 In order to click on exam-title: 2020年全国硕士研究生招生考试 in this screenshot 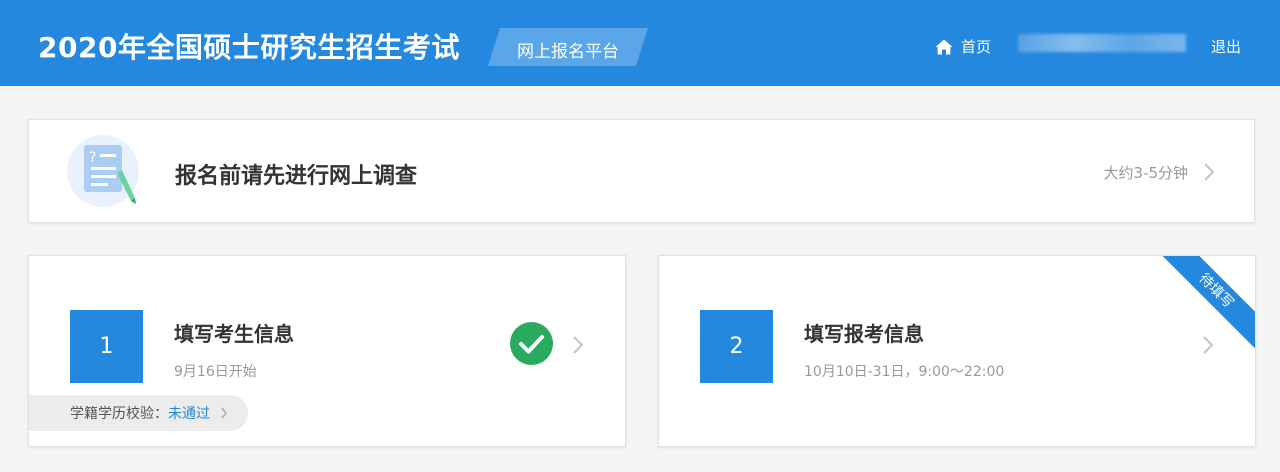, I will do `click(249, 47)`.